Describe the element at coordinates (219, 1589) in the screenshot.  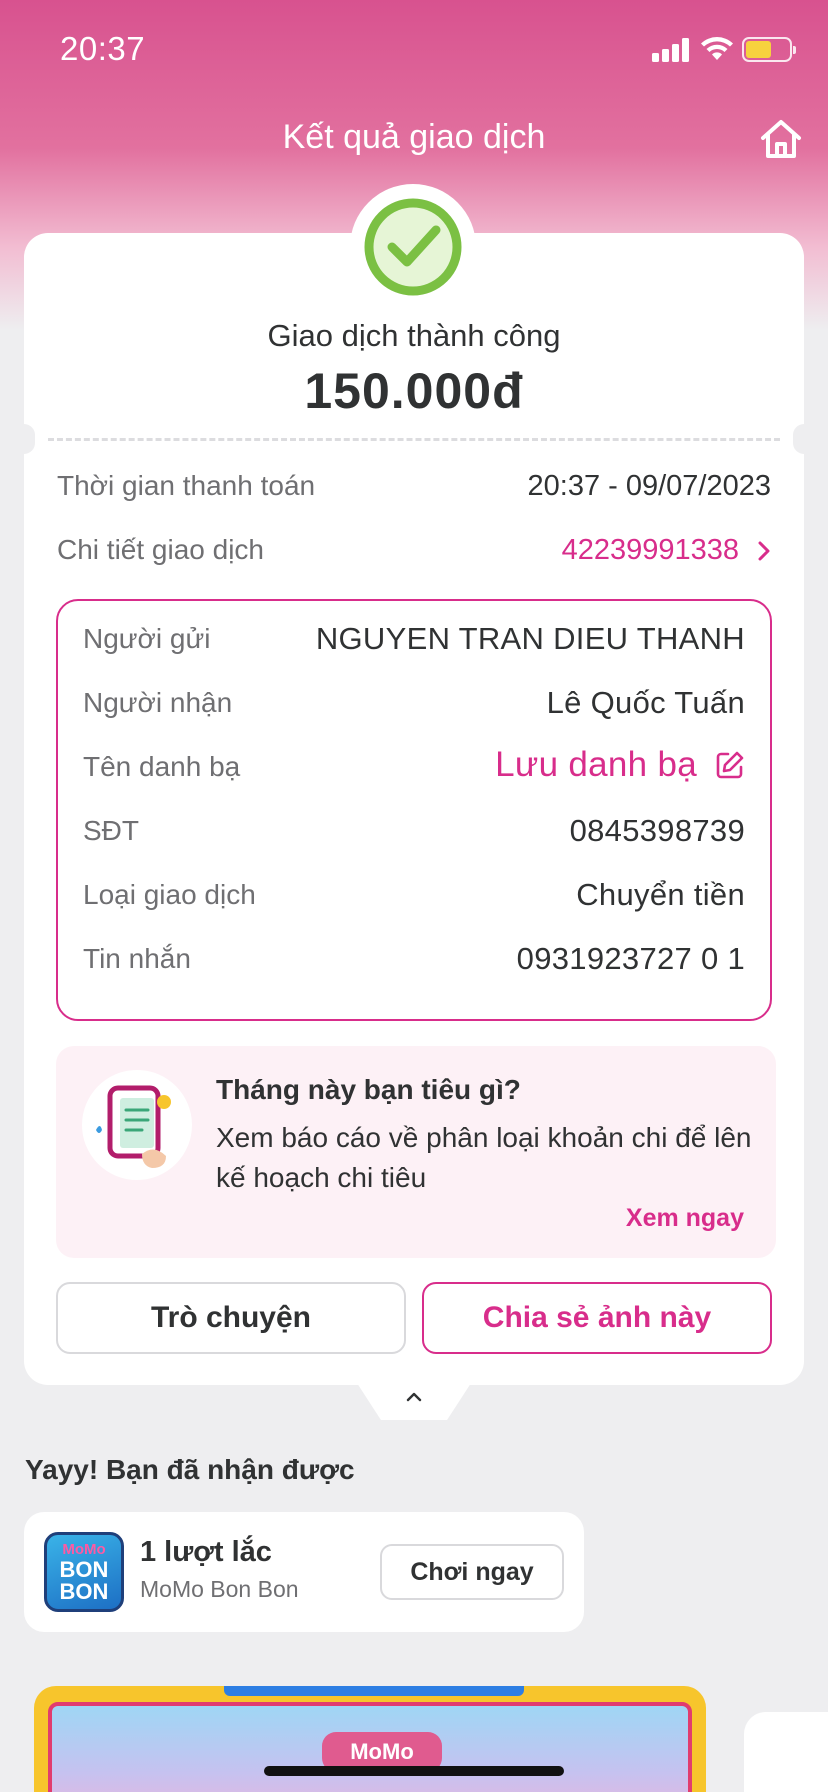
I see `reward-subtitle: MoMo Bon Bon` at that location.